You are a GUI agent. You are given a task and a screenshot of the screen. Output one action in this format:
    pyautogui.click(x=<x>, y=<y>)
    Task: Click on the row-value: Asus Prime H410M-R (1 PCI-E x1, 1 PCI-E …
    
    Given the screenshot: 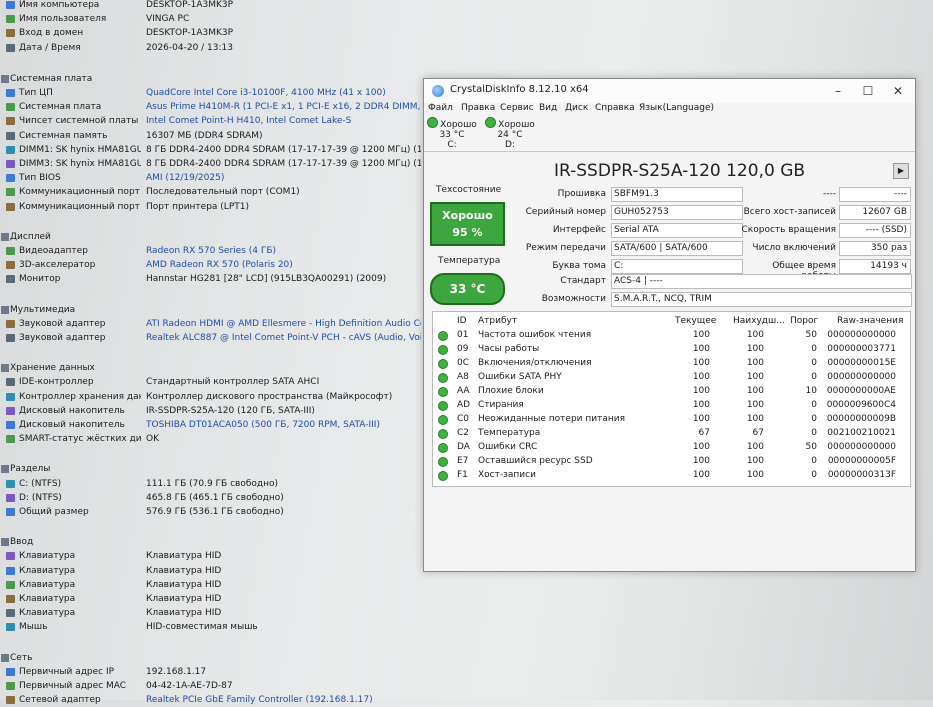 What is the action you would take?
    pyautogui.click(x=283, y=107)
    